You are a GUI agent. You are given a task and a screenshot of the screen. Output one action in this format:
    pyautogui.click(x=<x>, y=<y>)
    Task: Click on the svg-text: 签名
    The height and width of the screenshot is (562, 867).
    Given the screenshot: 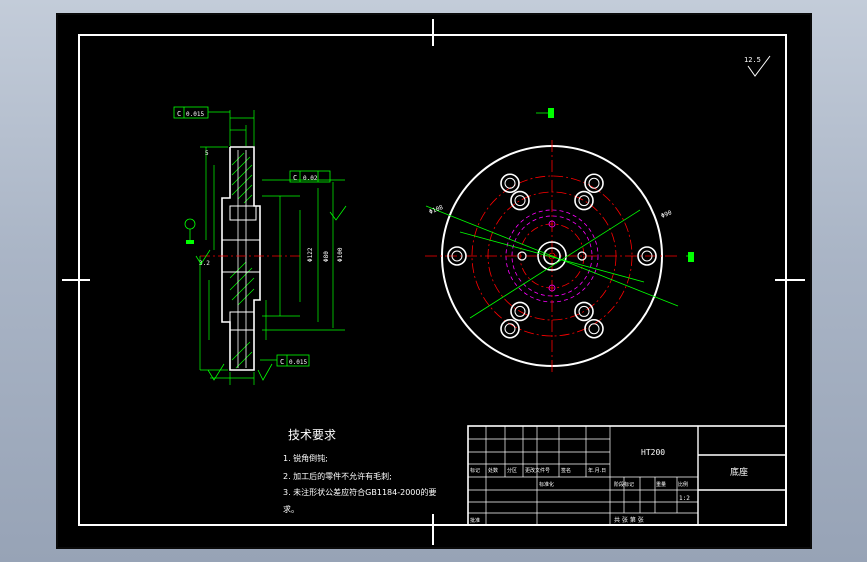 What is the action you would take?
    pyautogui.click(x=566, y=470)
    